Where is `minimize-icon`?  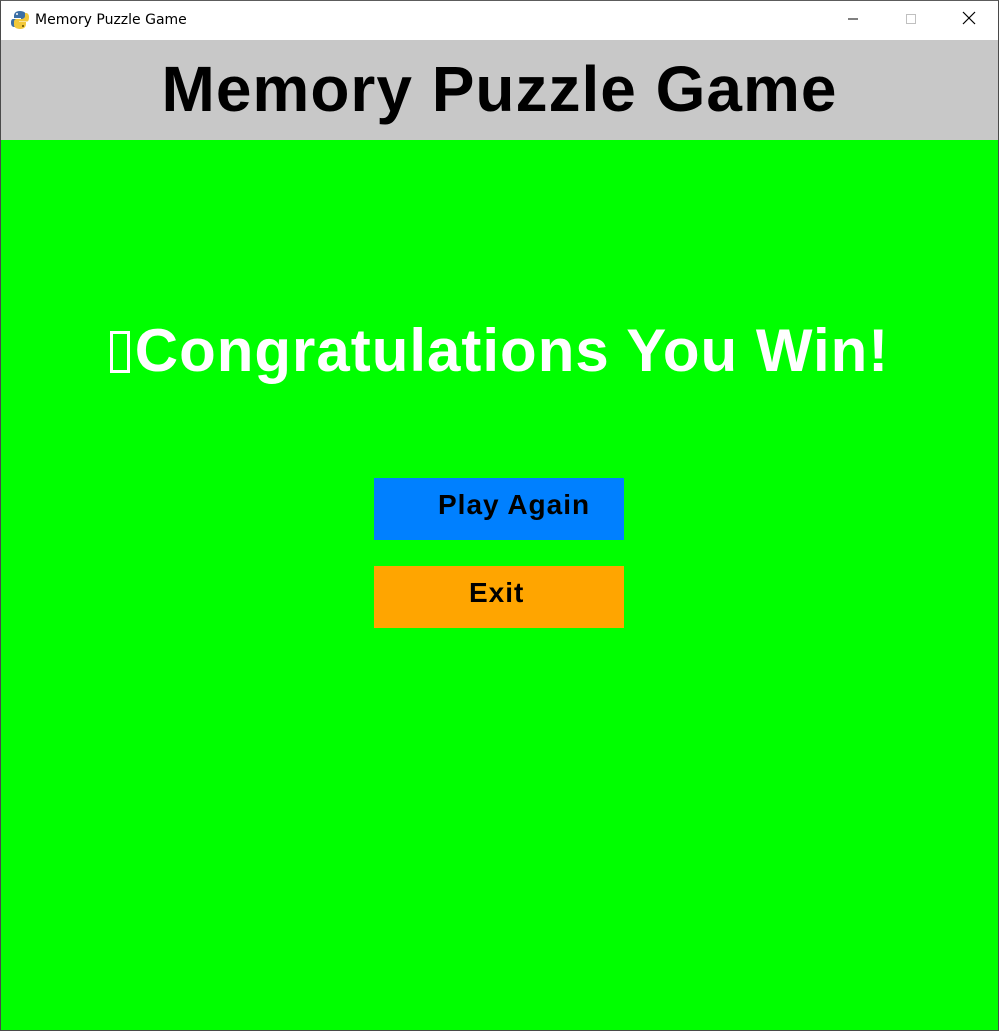
minimize-icon is located at coordinates (853, 21).